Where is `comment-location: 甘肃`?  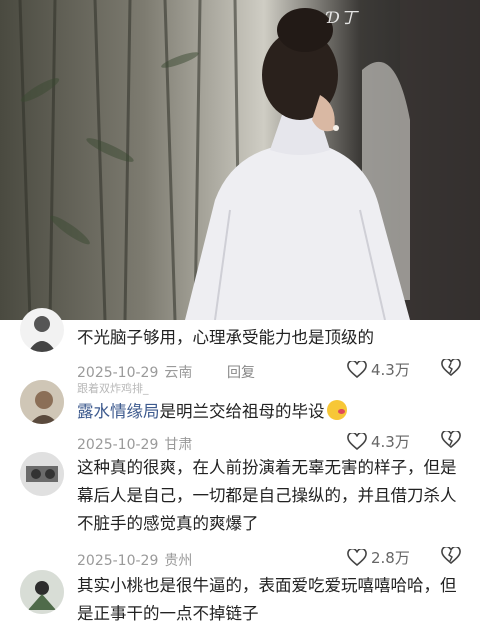 comment-location: 甘肃 is located at coordinates (178, 445).